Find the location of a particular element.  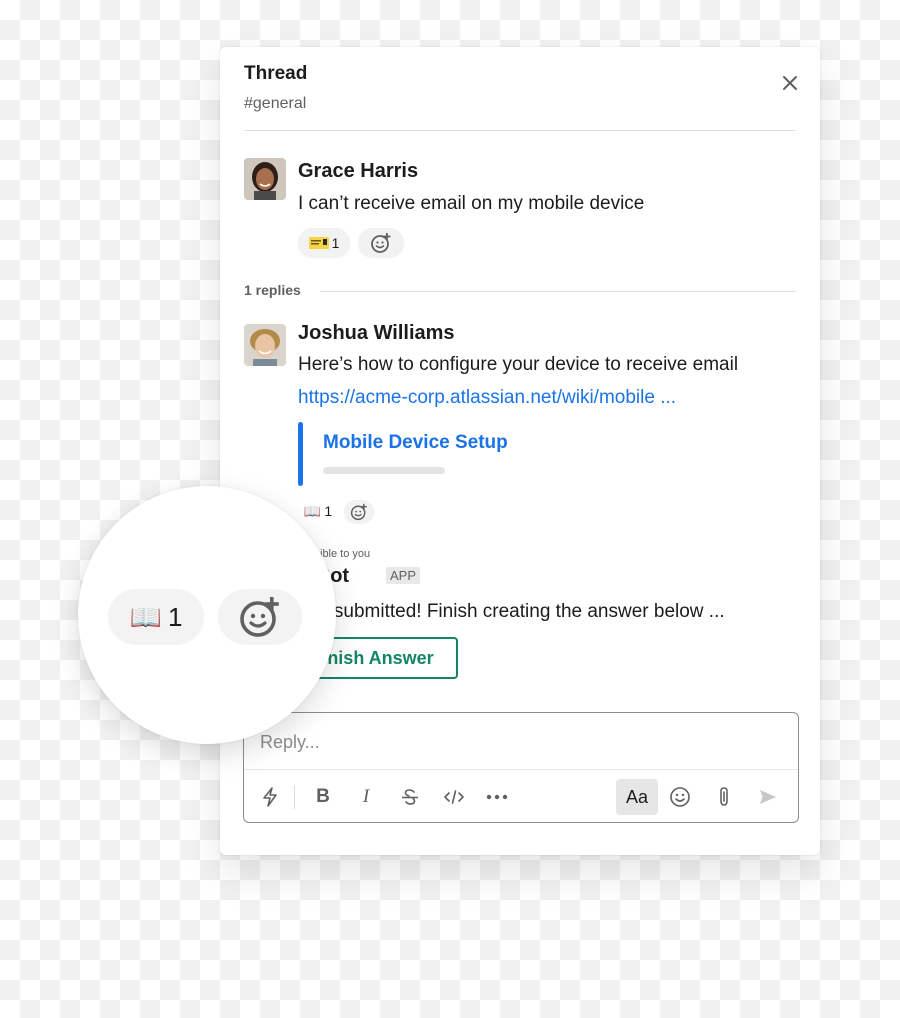

italic-button: I is located at coordinates (366, 797).